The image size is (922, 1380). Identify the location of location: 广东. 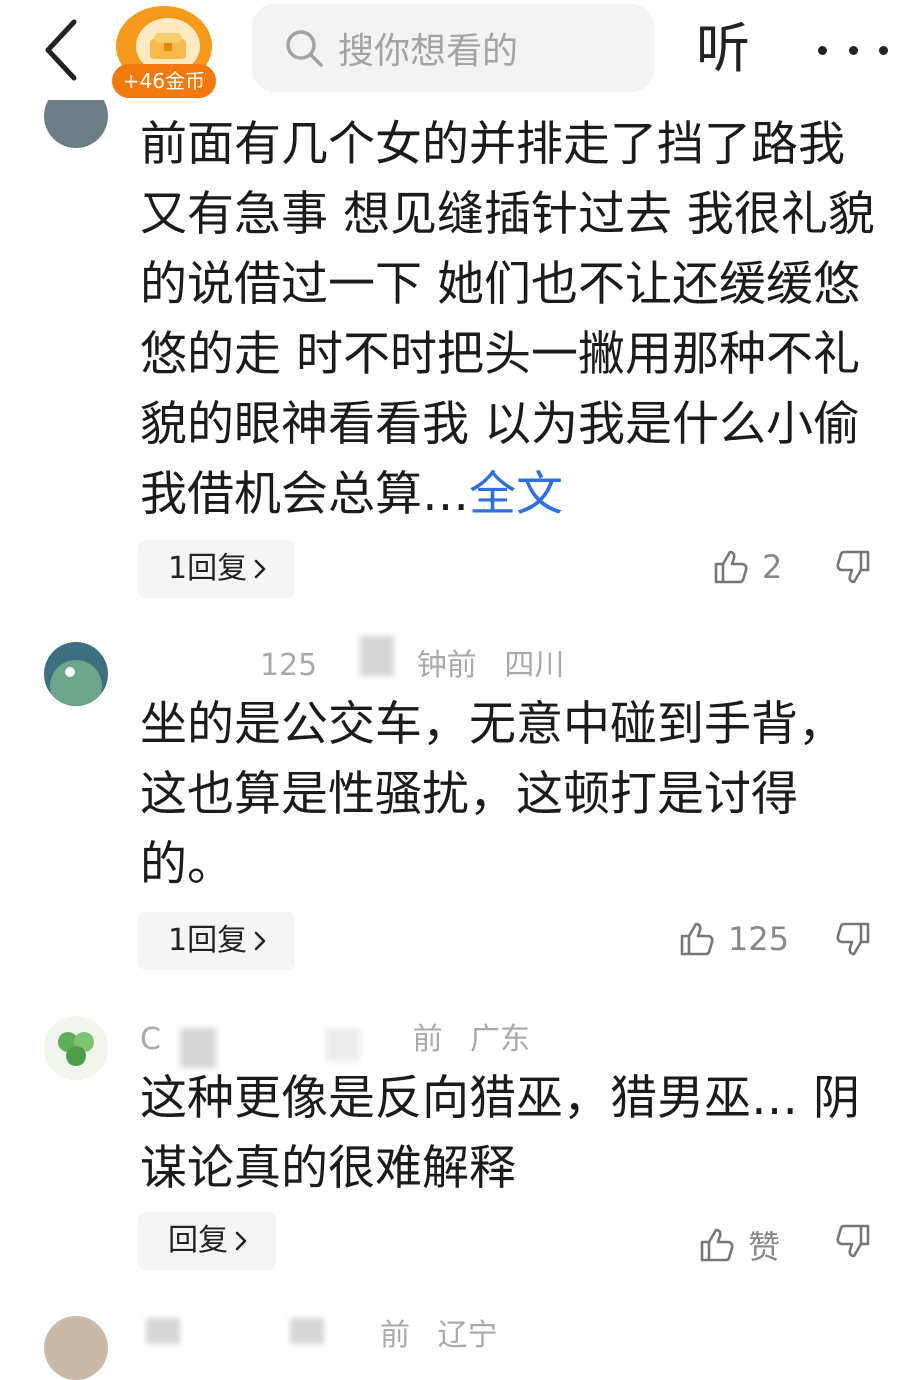
(500, 1039).